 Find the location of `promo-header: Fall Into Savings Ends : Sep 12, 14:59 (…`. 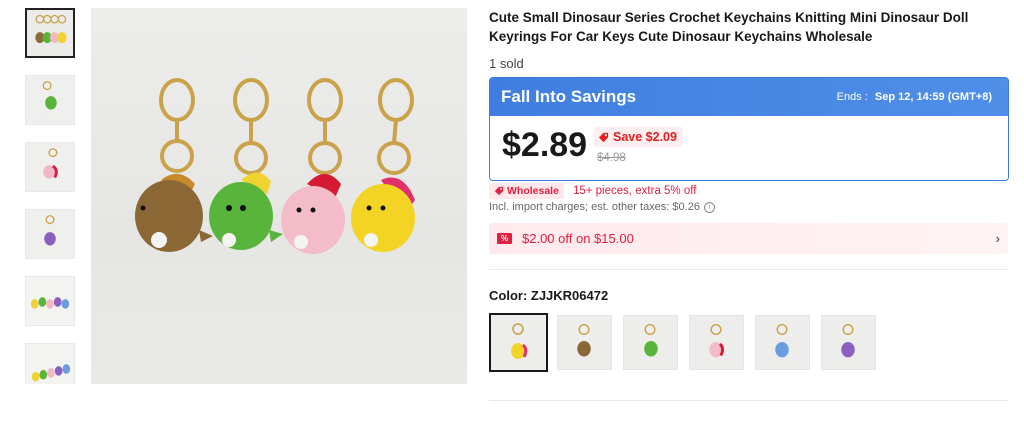

promo-header: Fall Into Savings Ends : Sep 12, 14:59 (… is located at coordinates (749, 97).